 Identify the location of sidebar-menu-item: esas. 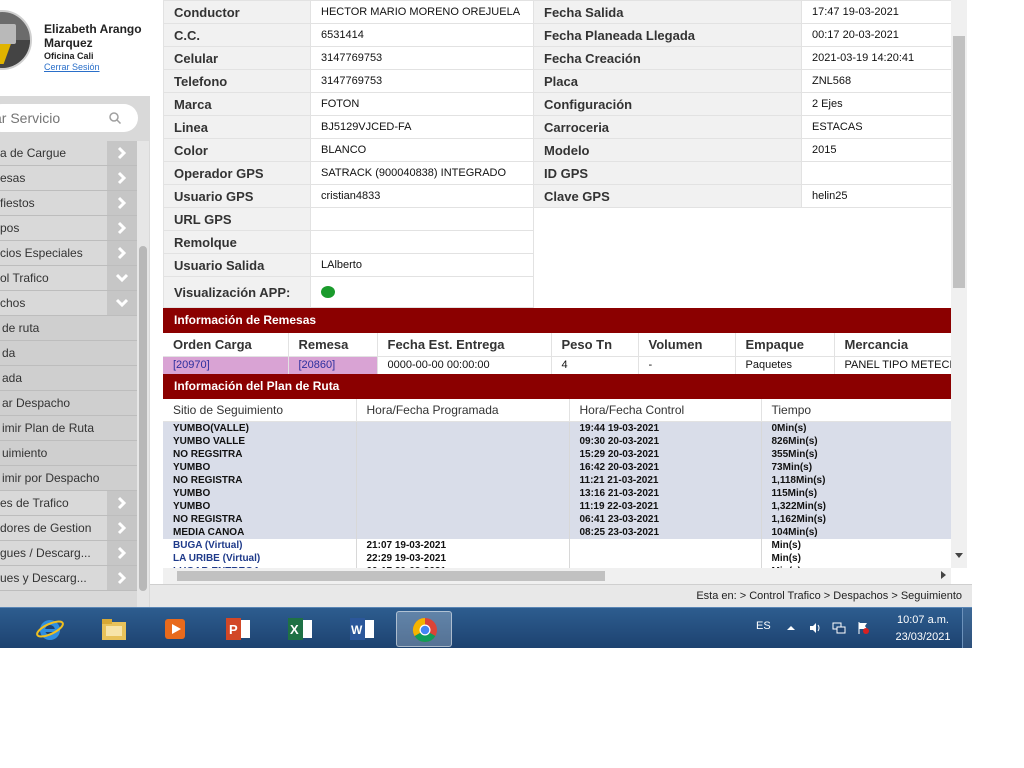
(68, 178).